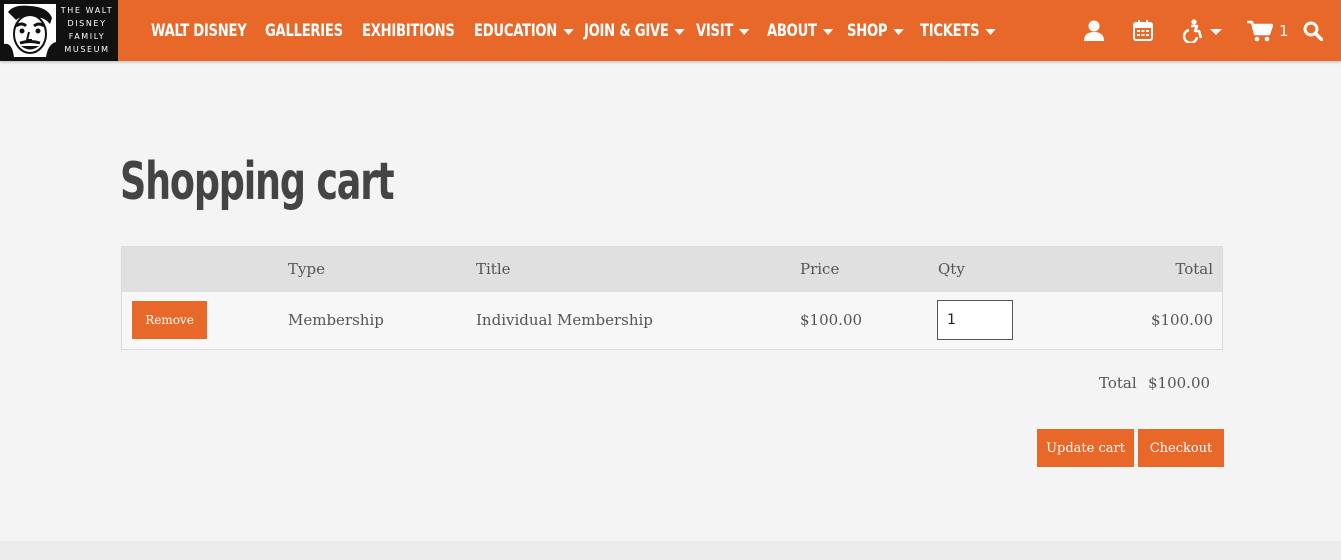 The height and width of the screenshot is (560, 1341). What do you see at coordinates (1284, 30) in the screenshot?
I see `cart-count-badge: 1` at bounding box center [1284, 30].